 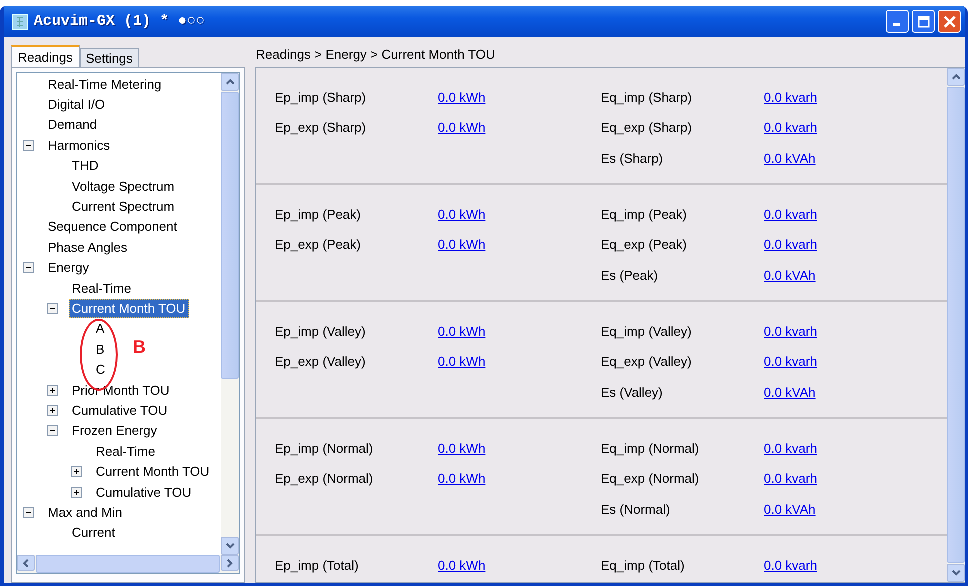 I want to click on maximize-button, so click(x=923, y=21).